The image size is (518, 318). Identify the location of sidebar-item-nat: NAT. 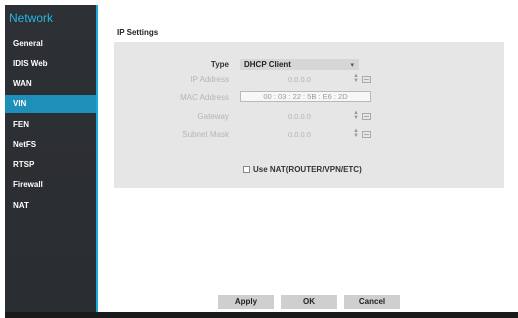
(51, 206).